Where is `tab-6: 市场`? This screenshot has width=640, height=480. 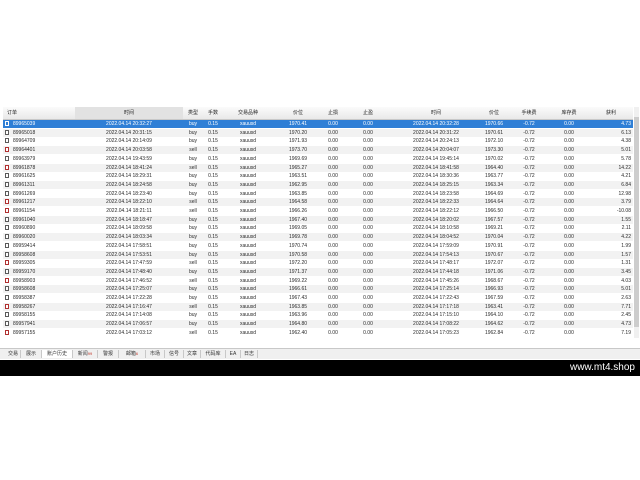 tab-6: 市场 is located at coordinates (155, 354).